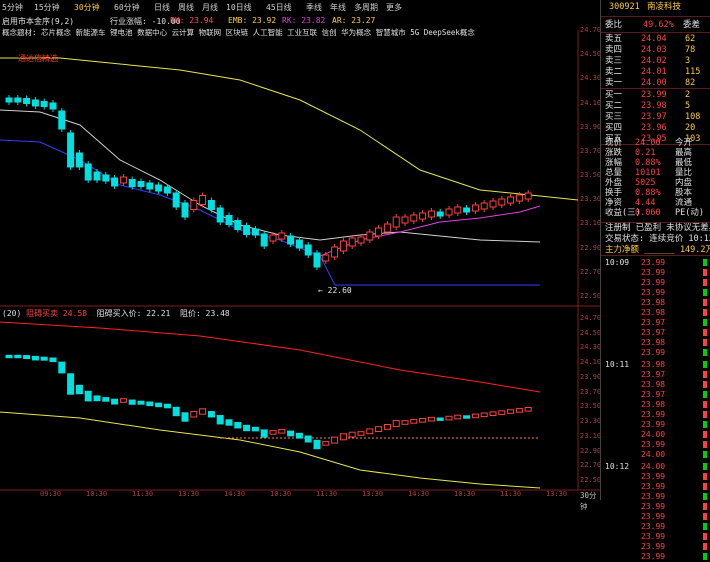 This screenshot has width=710, height=562. Describe the element at coordinates (12, 7) in the screenshot. I see `tab-0: 5分钟` at that location.